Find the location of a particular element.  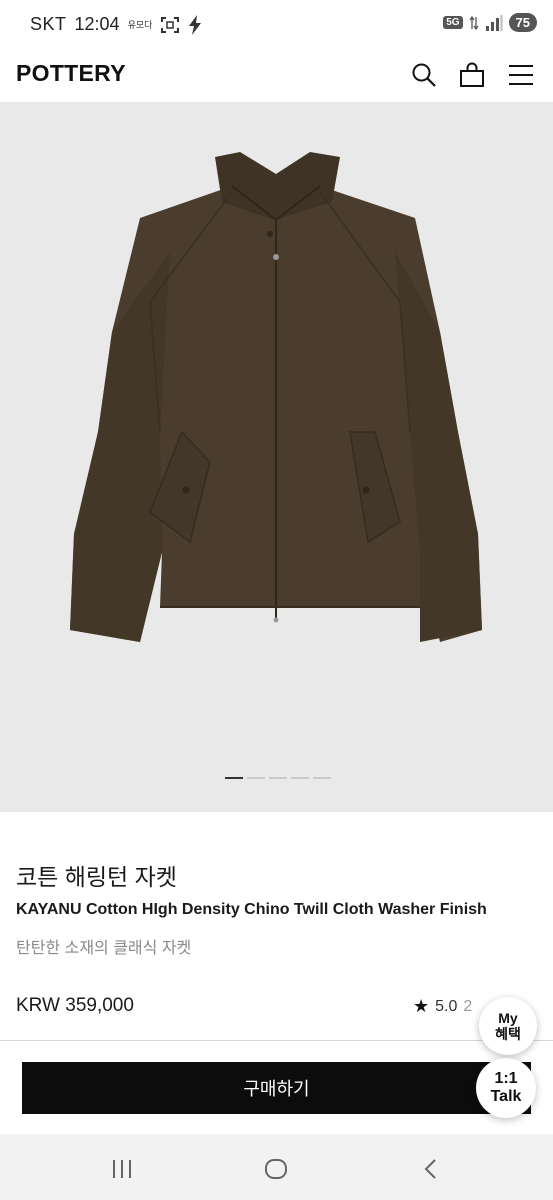

network-badge: 5G is located at coordinates (453, 22).